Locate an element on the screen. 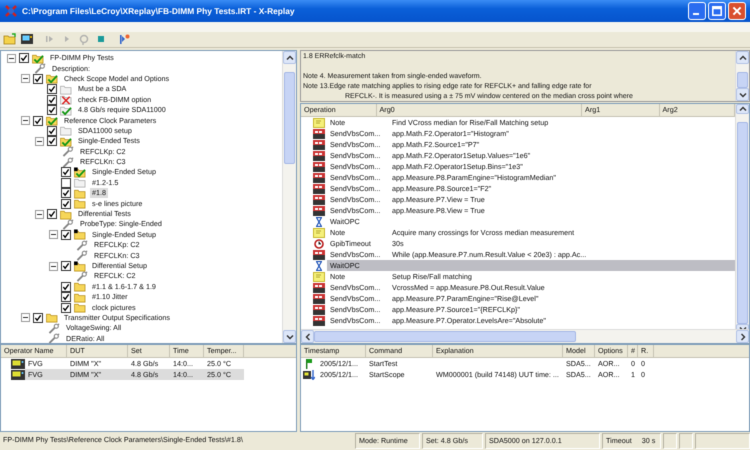 The image size is (750, 450). step-icon is located at coordinates (124, 38).